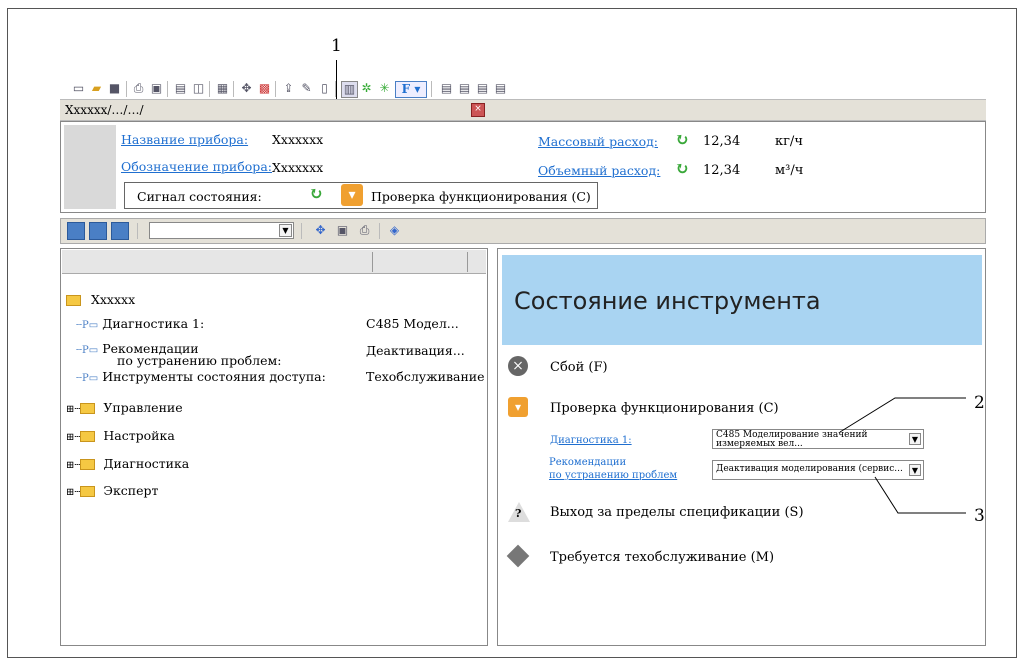 The image size is (1027, 666). Describe the element at coordinates (902, 455) in the screenshot. I see `callout-leaders` at that location.